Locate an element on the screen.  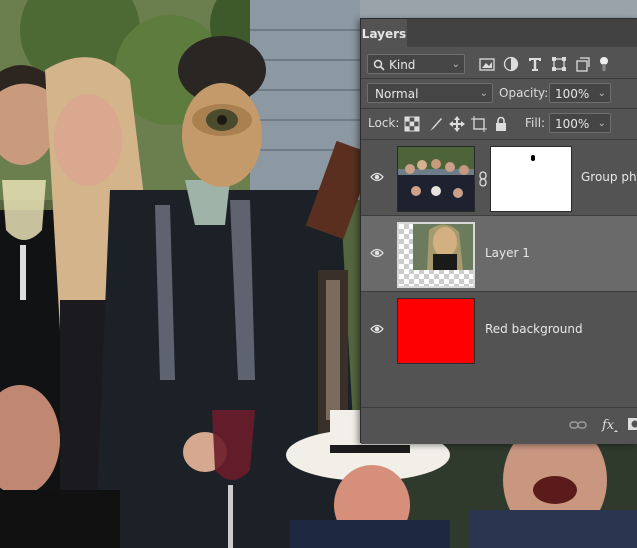
search-icon is located at coordinates (379, 65).